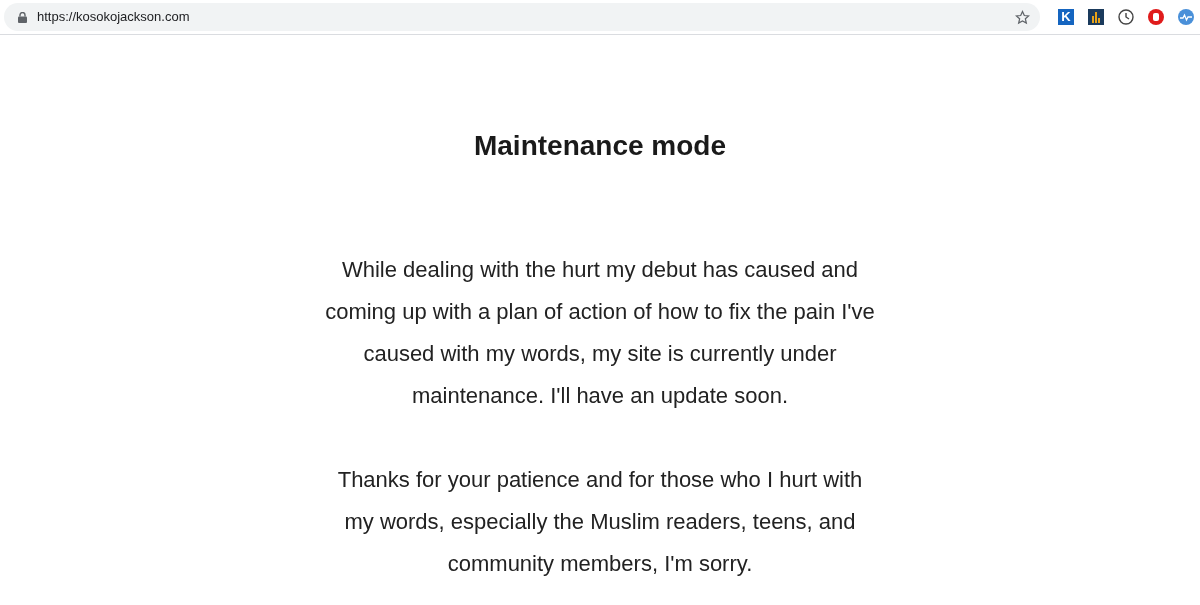  I want to click on address-bar: https://kosokojackson.com, so click(522, 17).